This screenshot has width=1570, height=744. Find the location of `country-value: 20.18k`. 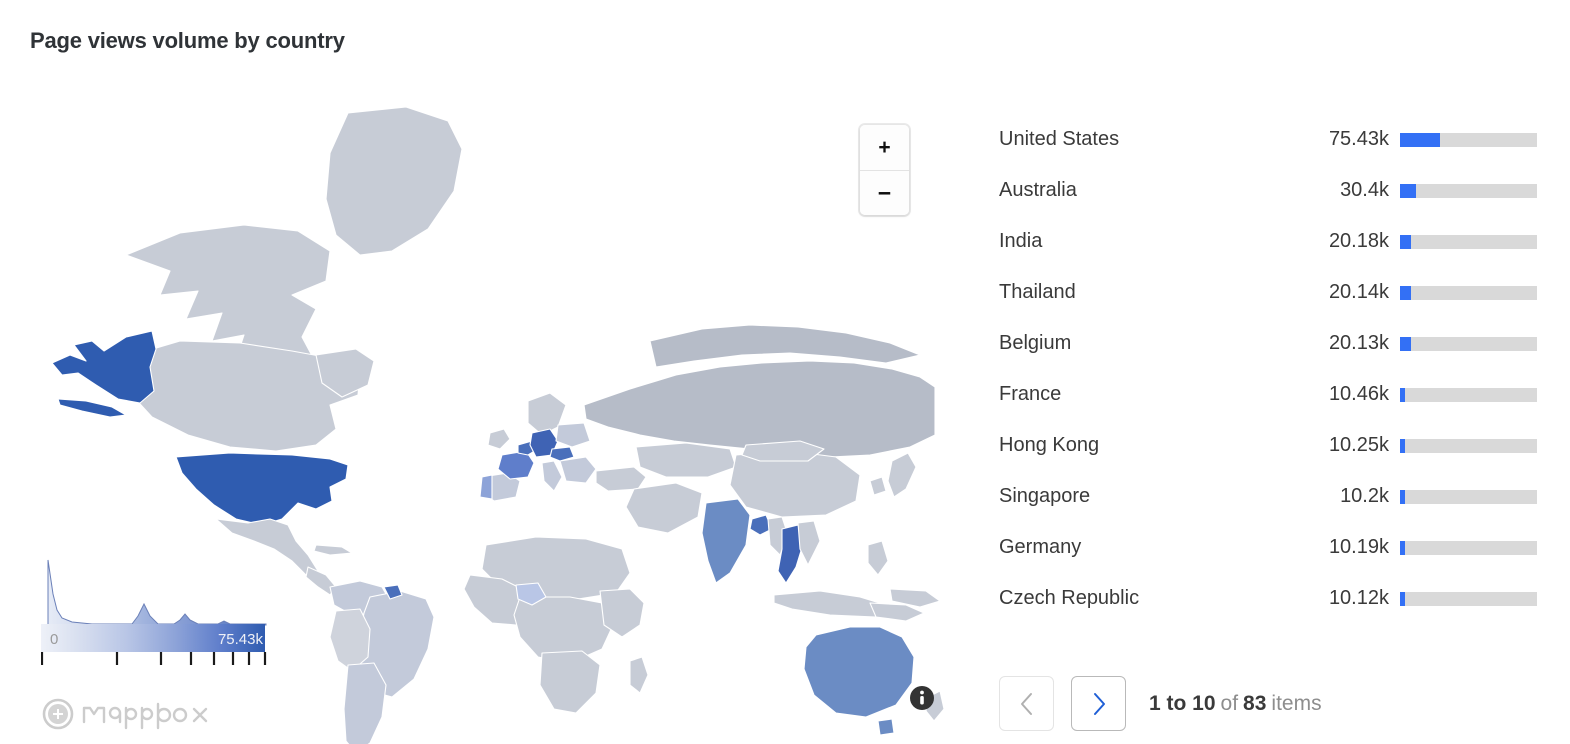

country-value: 20.18k is located at coordinates (1358, 241).